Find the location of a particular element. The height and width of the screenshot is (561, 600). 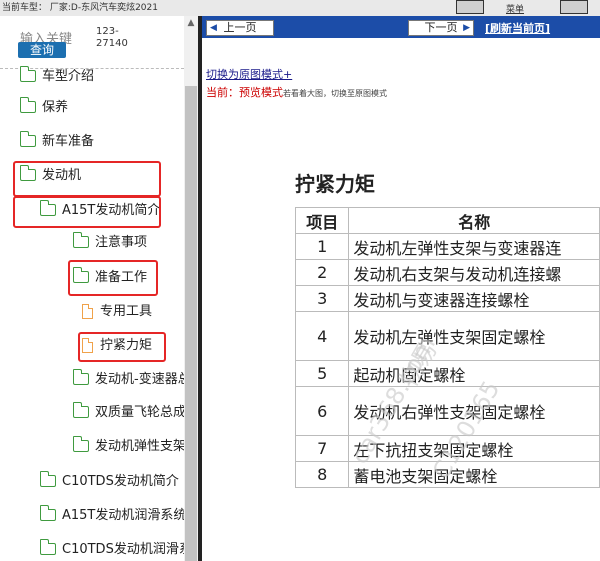

table-row: 6 发动机右弹性支架固定螺栓 is located at coordinates (447, 411).